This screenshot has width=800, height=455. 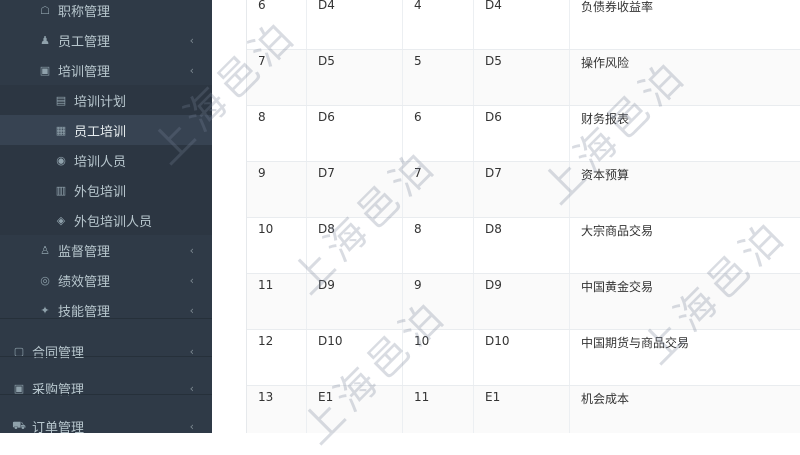 What do you see at coordinates (617, 231) in the screenshot?
I see `table-cell: 大宗商品交易` at bounding box center [617, 231].